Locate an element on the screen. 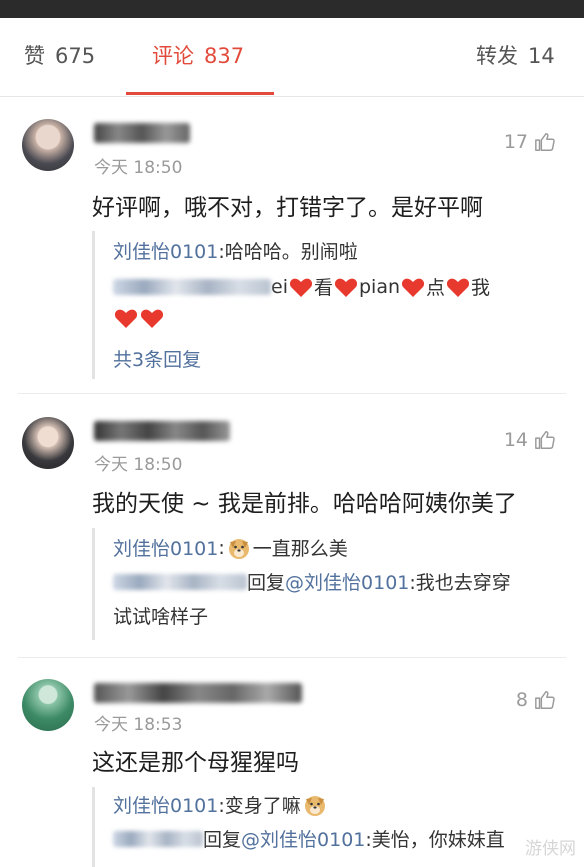  tab-reposts: 转发 14 is located at coordinates (515, 55).